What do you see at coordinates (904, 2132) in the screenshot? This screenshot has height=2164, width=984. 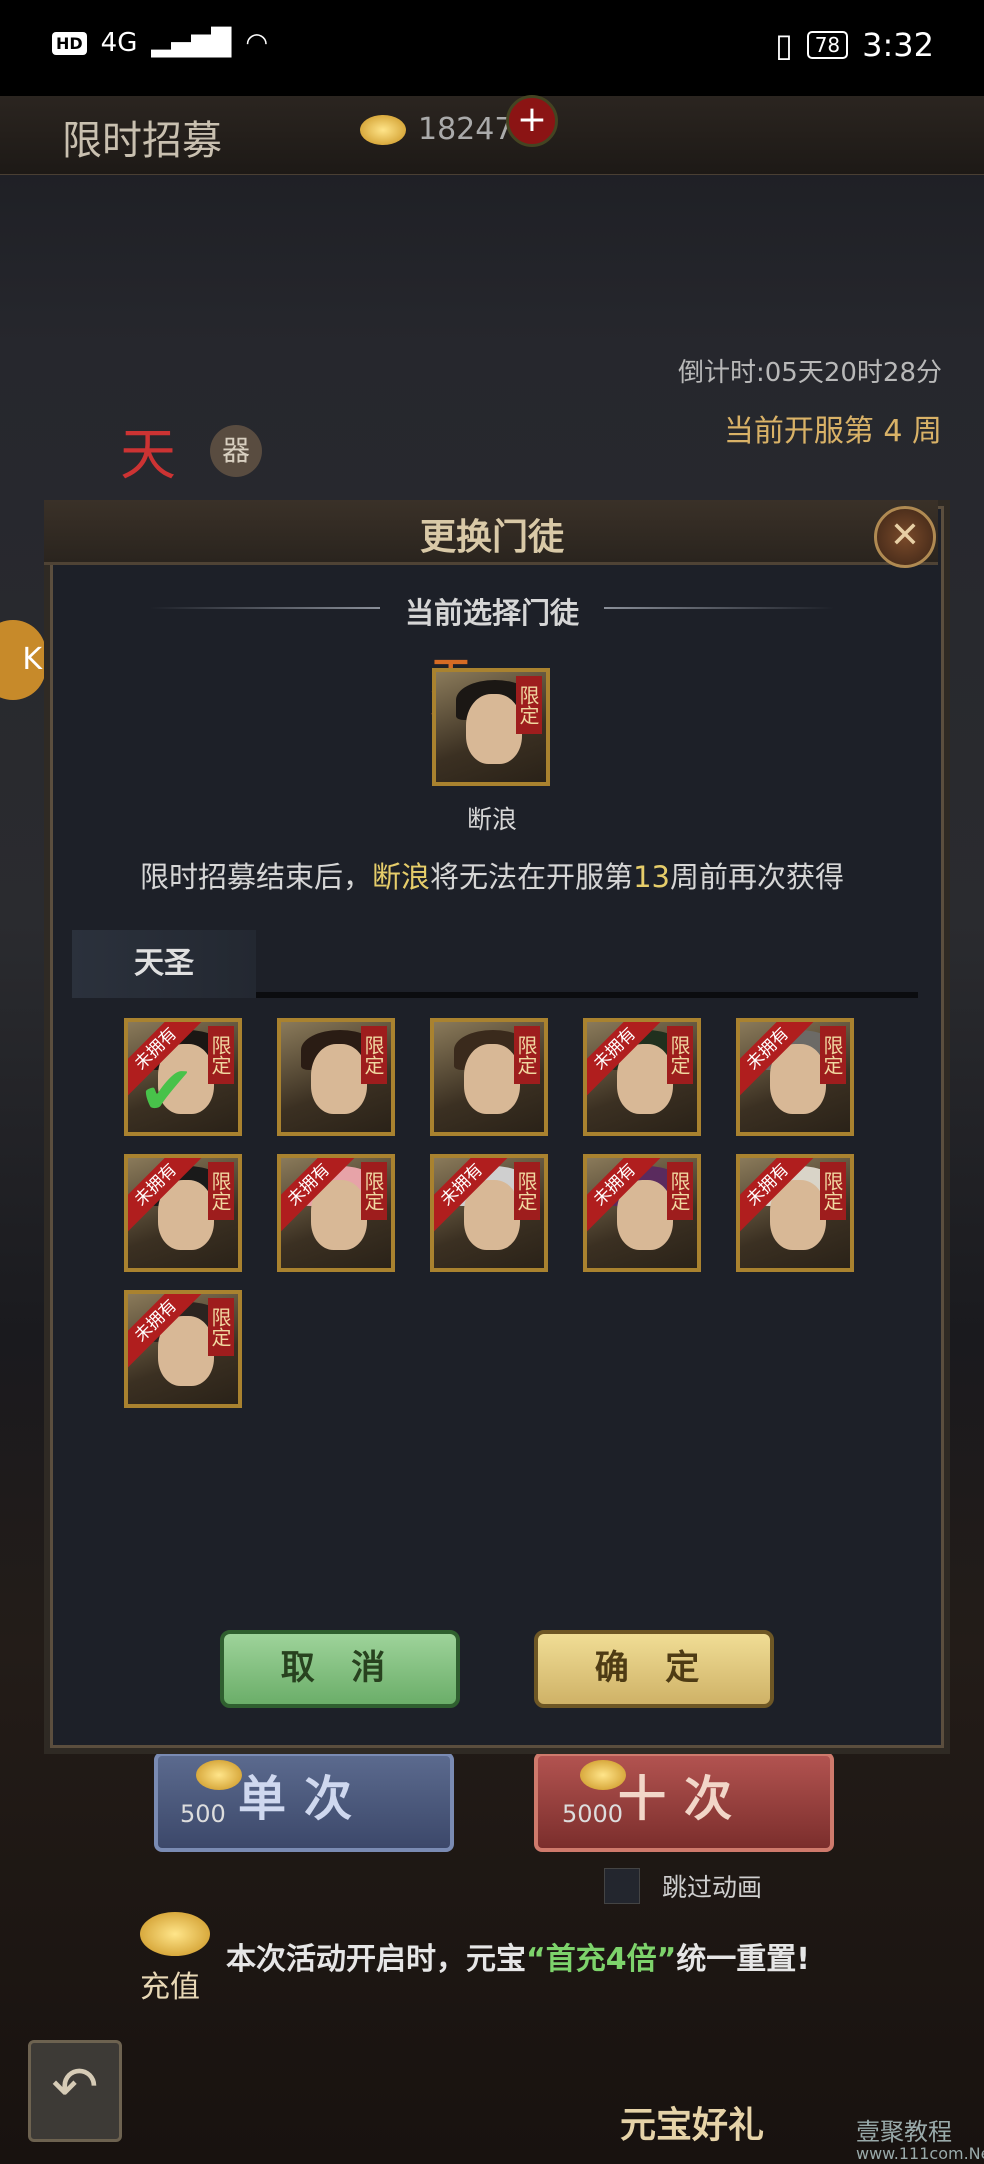 I see `watermark: 壹聚教程` at bounding box center [904, 2132].